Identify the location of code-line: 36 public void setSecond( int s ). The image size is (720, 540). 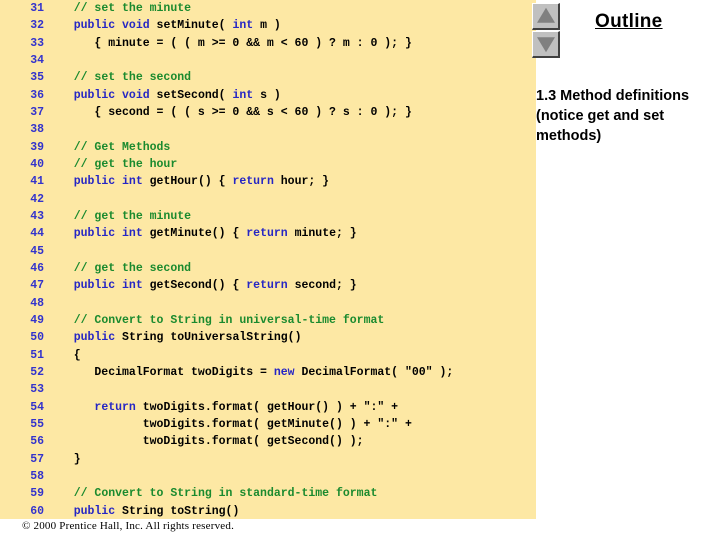
(268, 95).